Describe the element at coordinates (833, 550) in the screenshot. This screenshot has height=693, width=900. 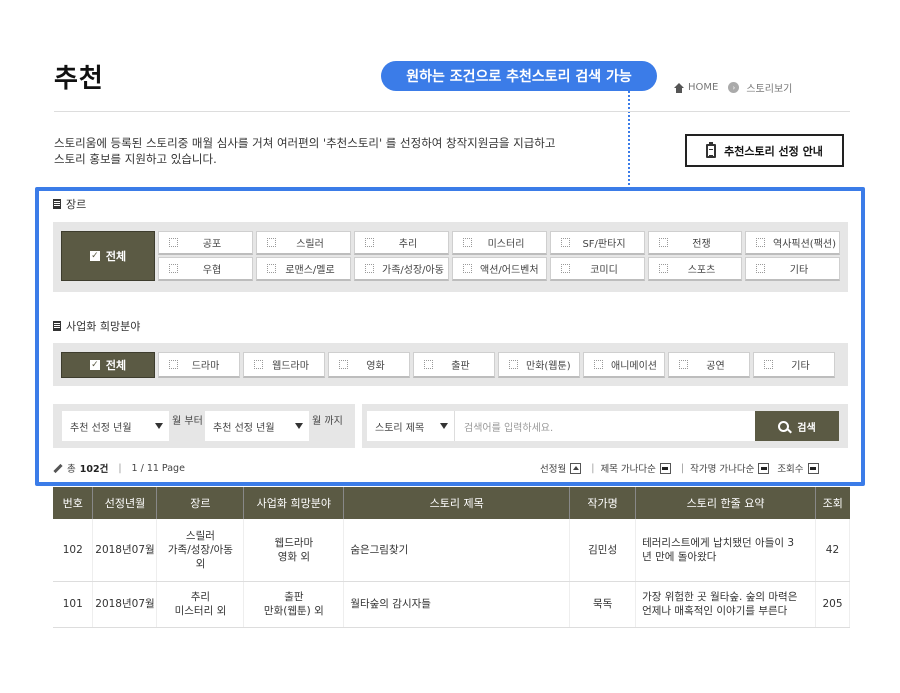
I see `cell-views: 42` at that location.